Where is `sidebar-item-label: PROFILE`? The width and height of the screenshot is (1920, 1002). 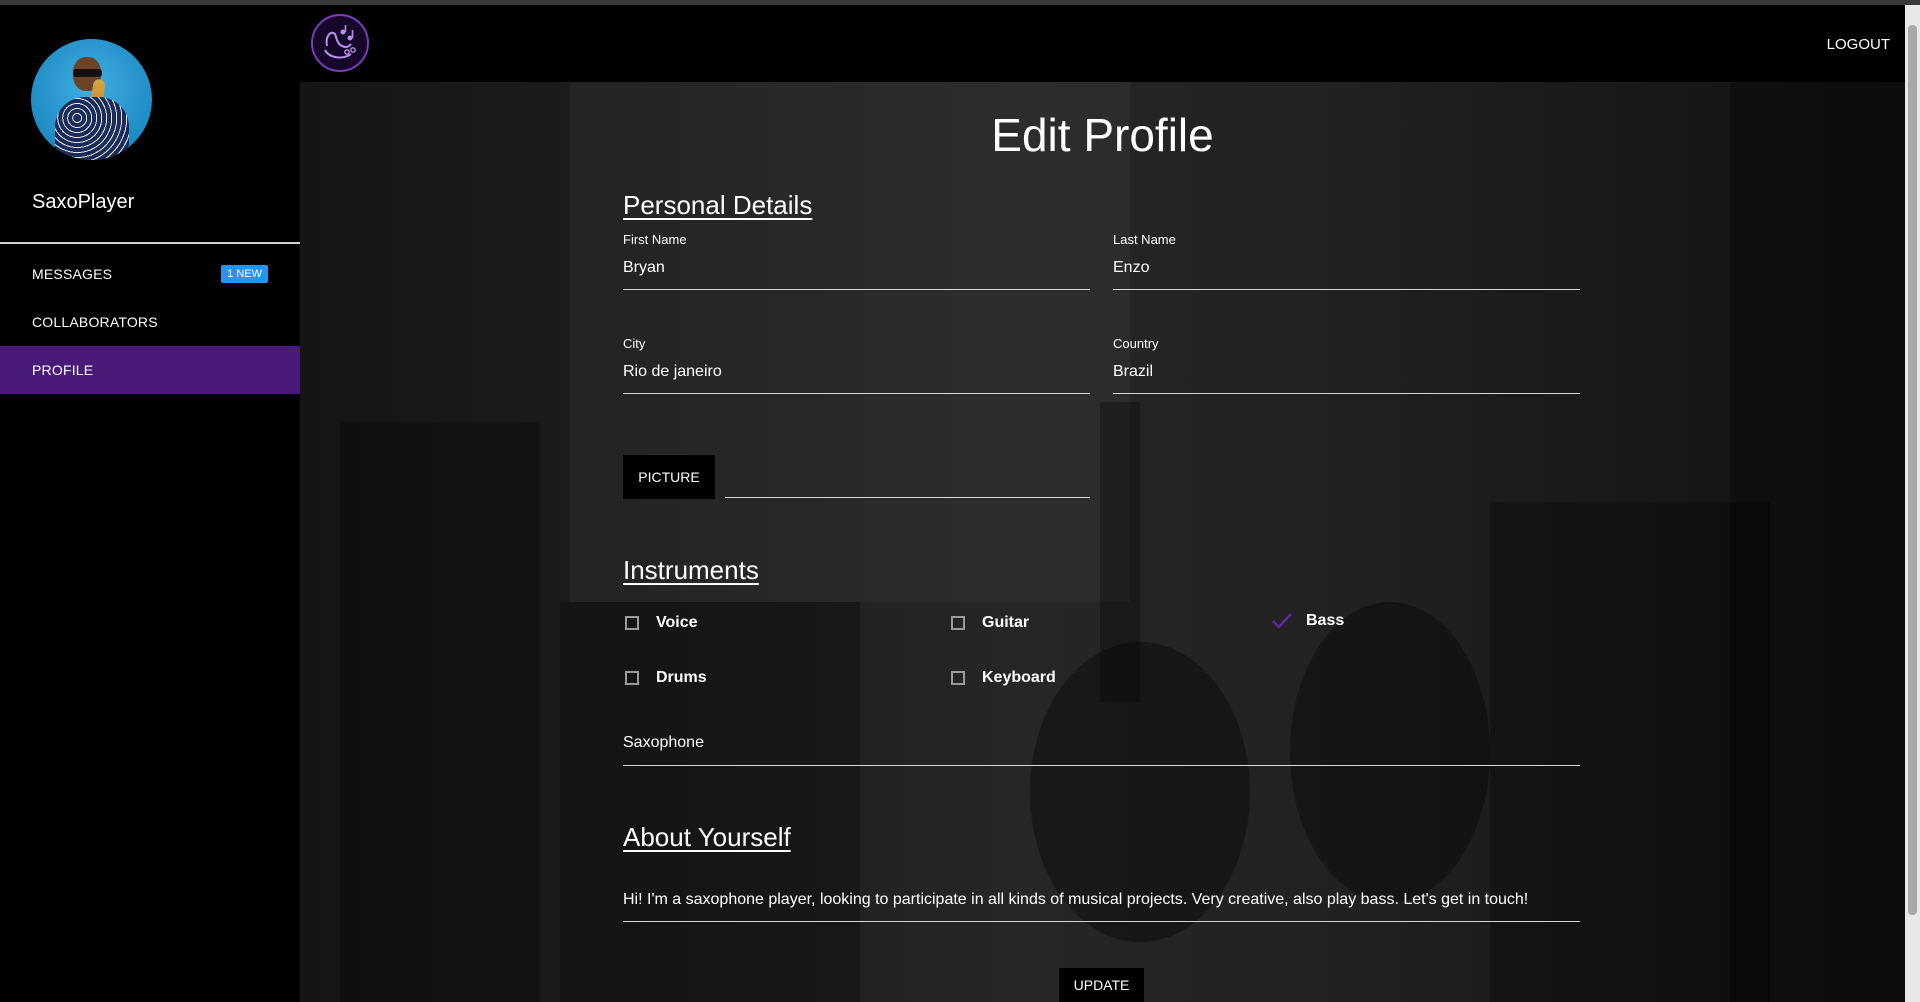
sidebar-item-label: PROFILE is located at coordinates (63, 370).